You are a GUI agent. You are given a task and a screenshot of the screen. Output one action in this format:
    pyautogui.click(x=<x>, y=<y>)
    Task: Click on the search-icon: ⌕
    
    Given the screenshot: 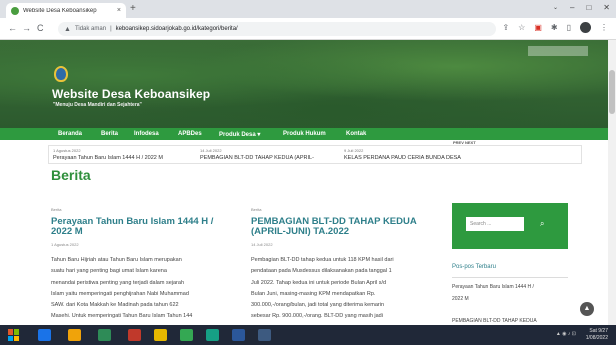 What is the action you would take?
    pyautogui.click(x=542, y=224)
    